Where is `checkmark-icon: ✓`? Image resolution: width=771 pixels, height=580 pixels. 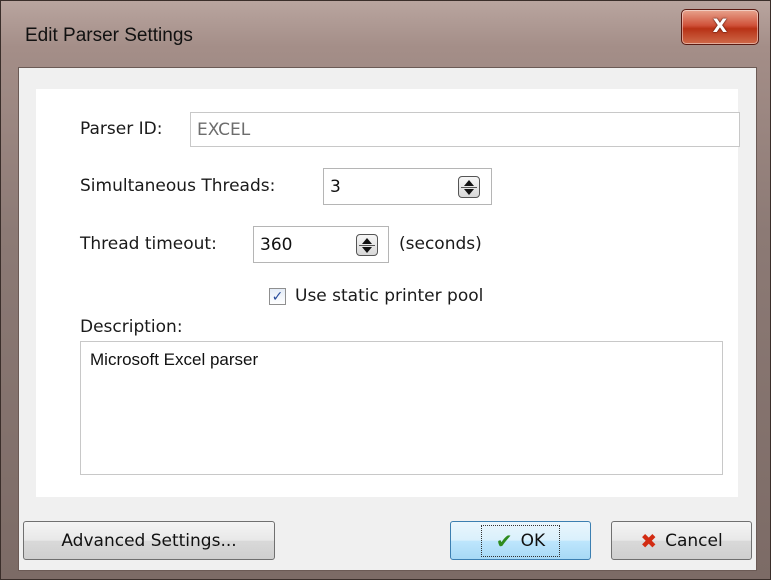
checkmark-icon: ✓ is located at coordinates (277, 296).